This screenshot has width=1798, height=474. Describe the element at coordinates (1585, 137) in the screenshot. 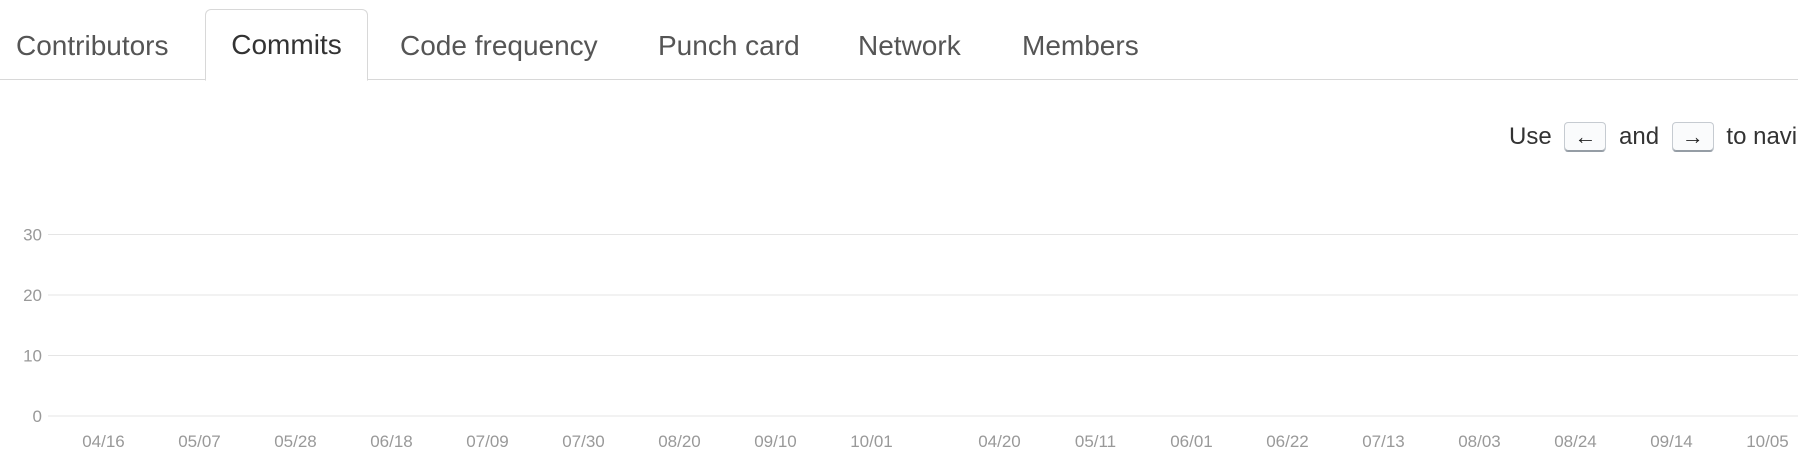

I see `left-arrow-key: ←` at that location.